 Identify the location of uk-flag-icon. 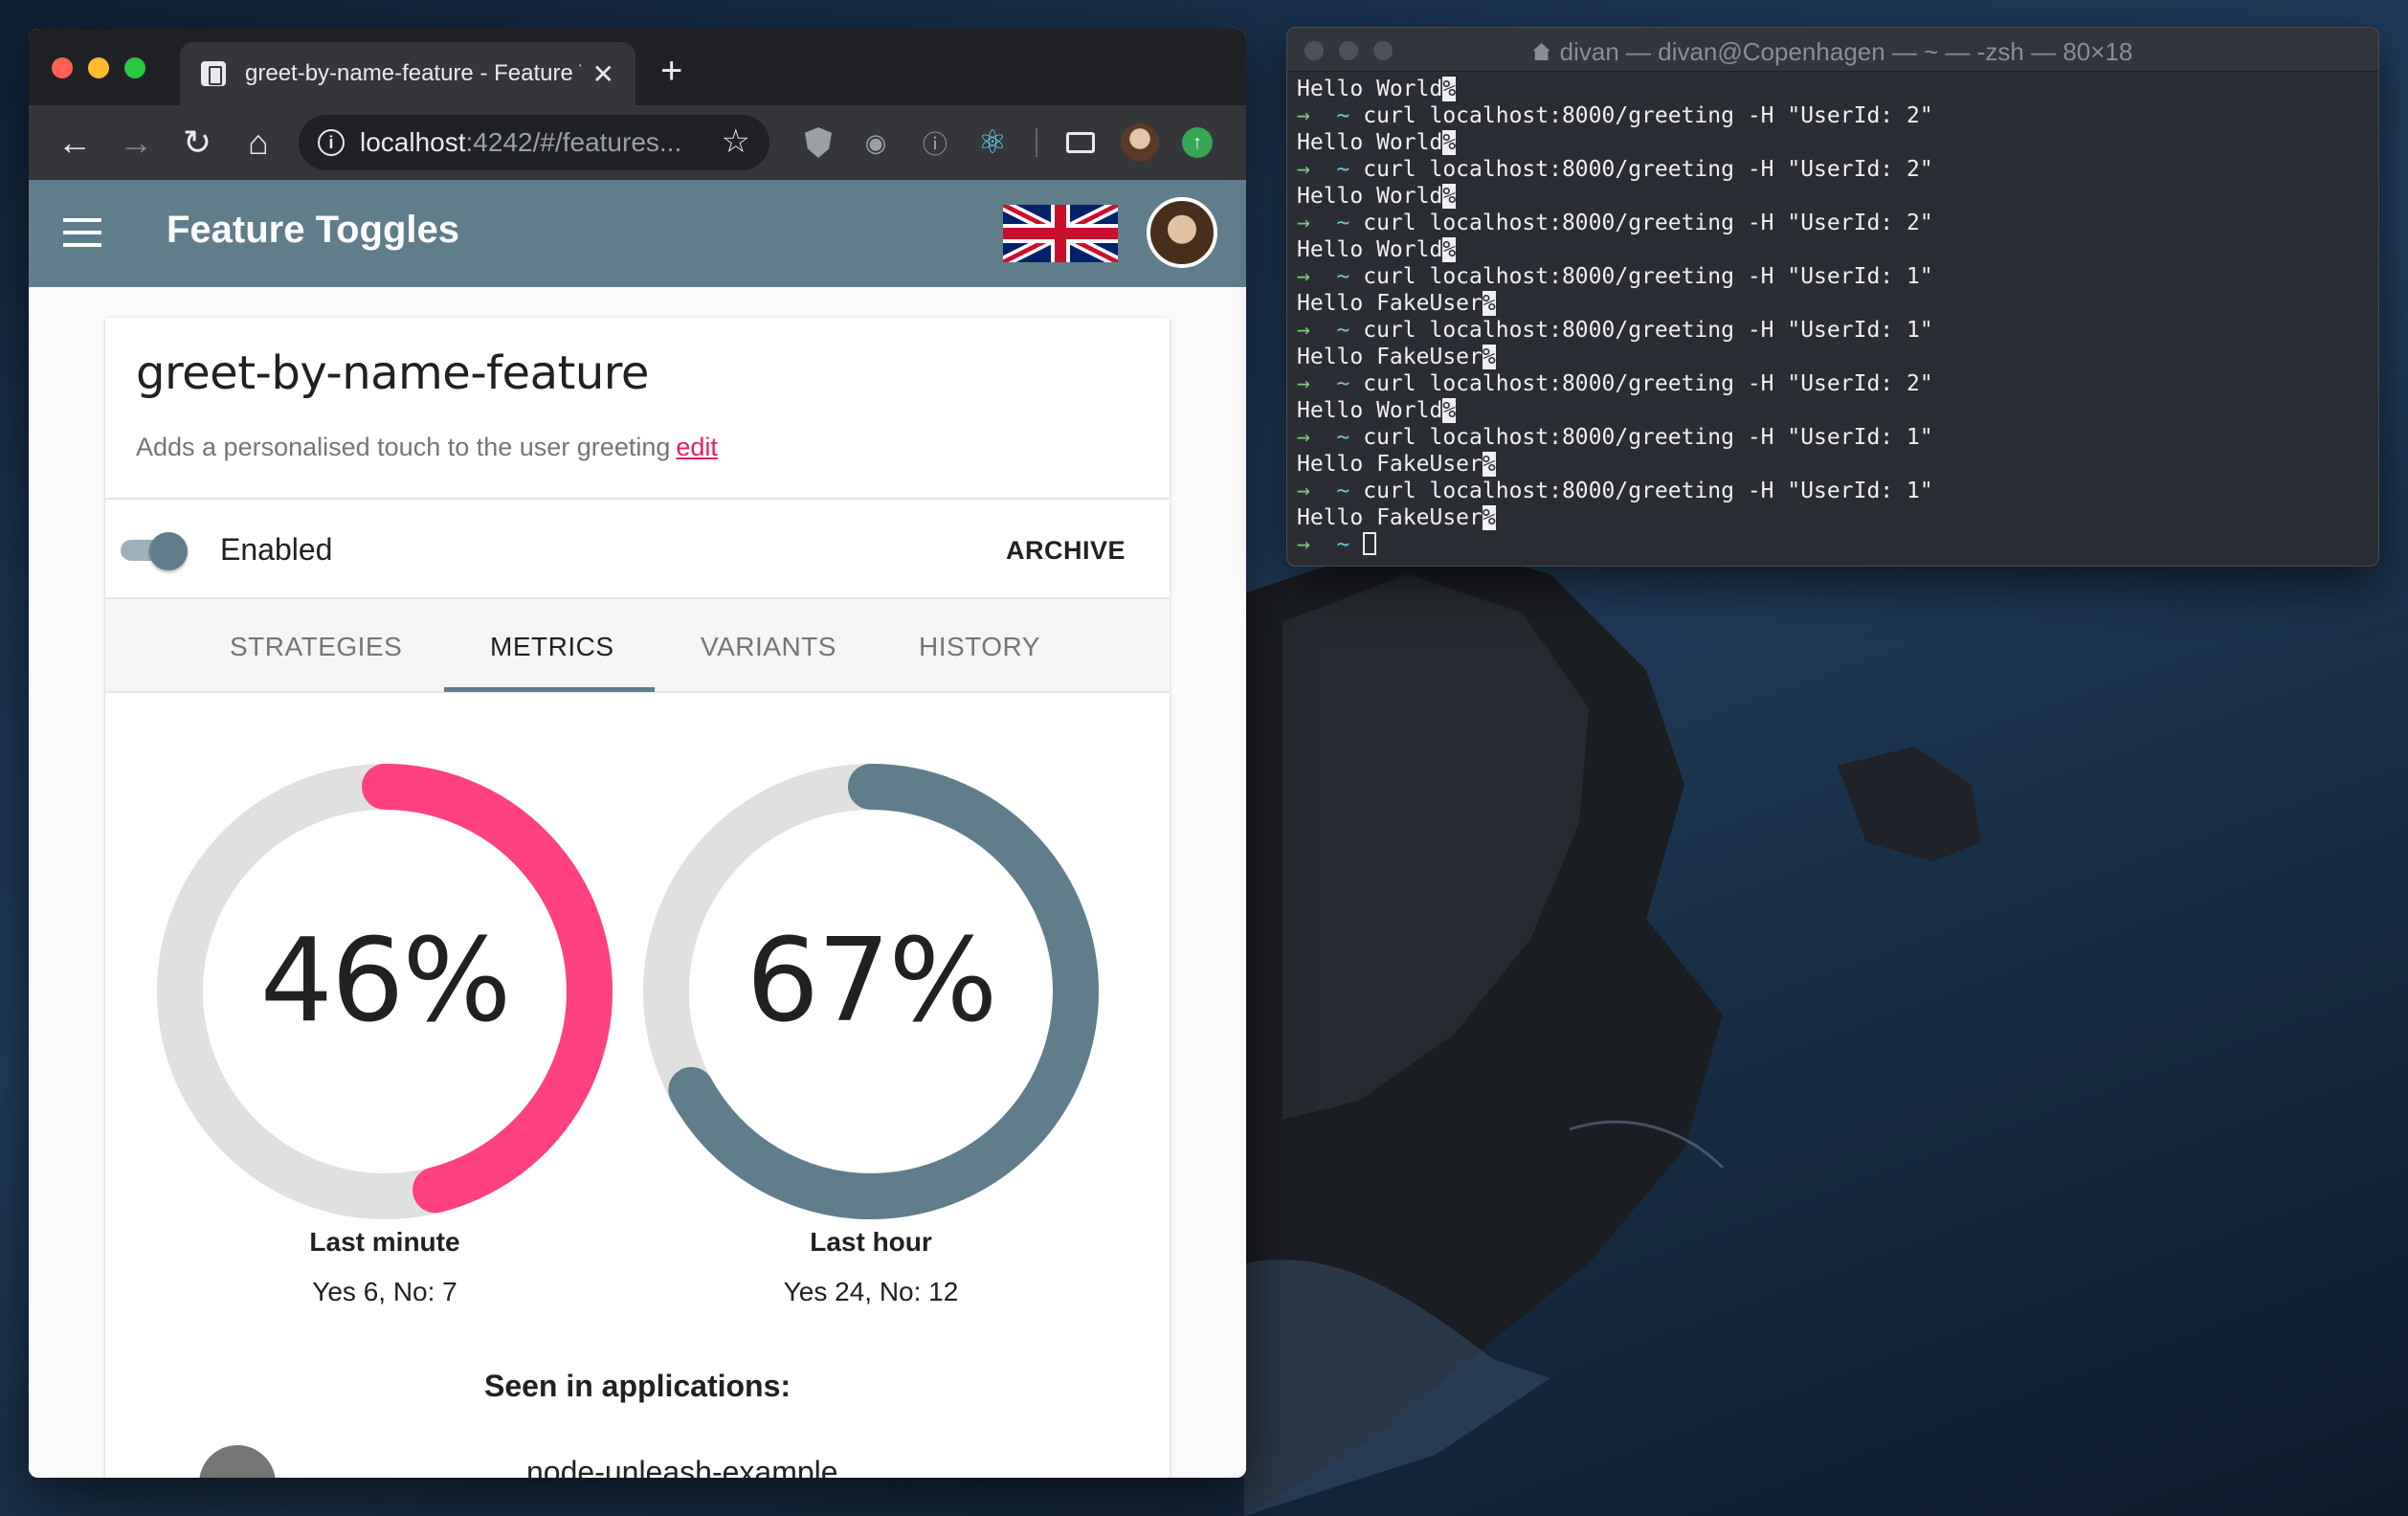
(1060, 234).